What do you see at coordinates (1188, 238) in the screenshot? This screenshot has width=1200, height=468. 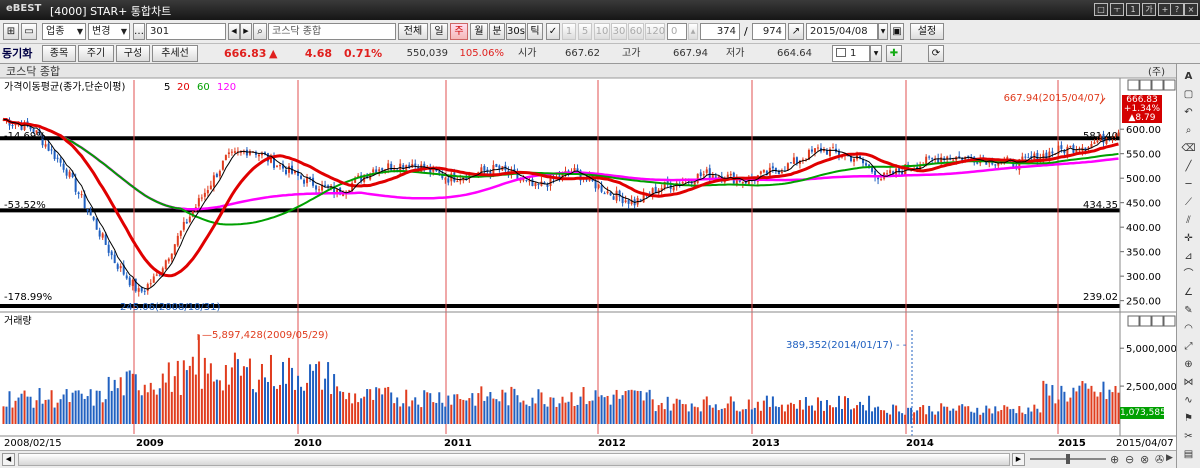 I see `cross-tool-icon: ✛` at bounding box center [1188, 238].